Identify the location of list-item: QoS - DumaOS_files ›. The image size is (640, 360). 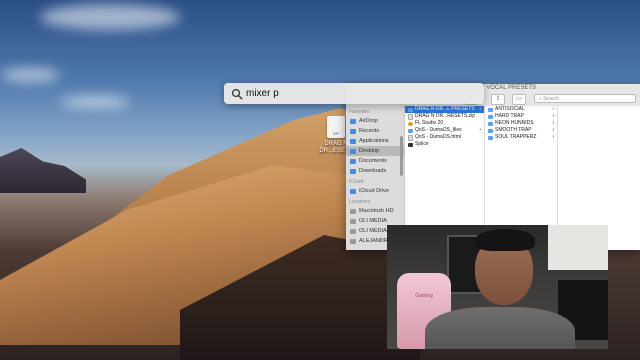
(444, 130).